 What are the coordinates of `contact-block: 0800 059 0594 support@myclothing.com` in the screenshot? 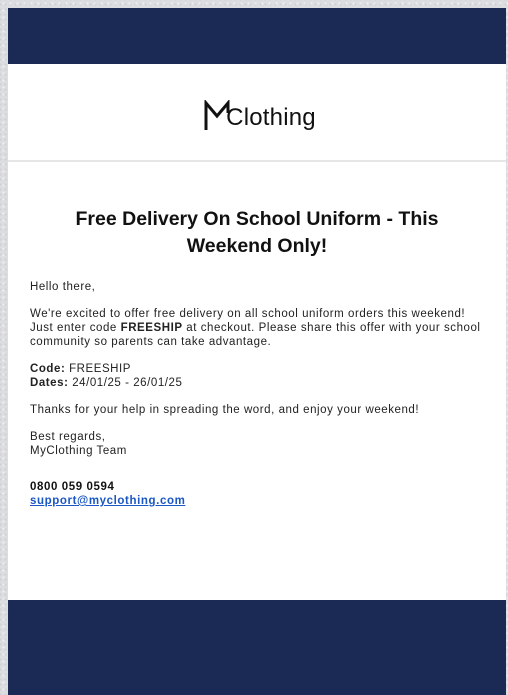 It's located at (257, 494).